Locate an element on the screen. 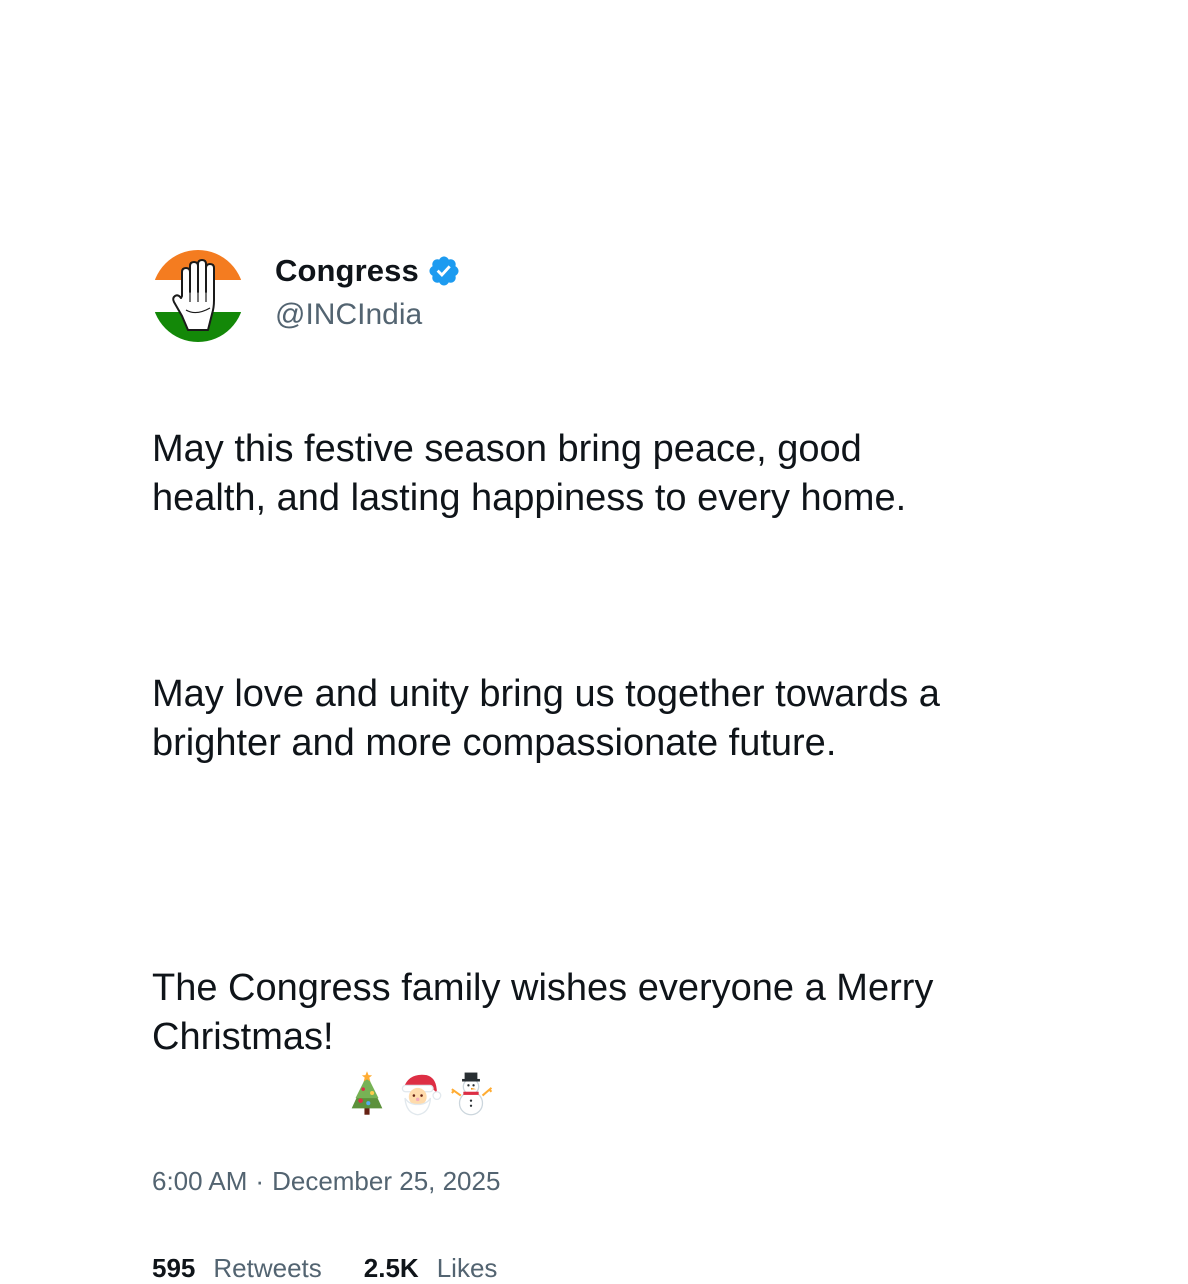  tweet-header: Congress @INCIndia is located at coordinates (602, 298).